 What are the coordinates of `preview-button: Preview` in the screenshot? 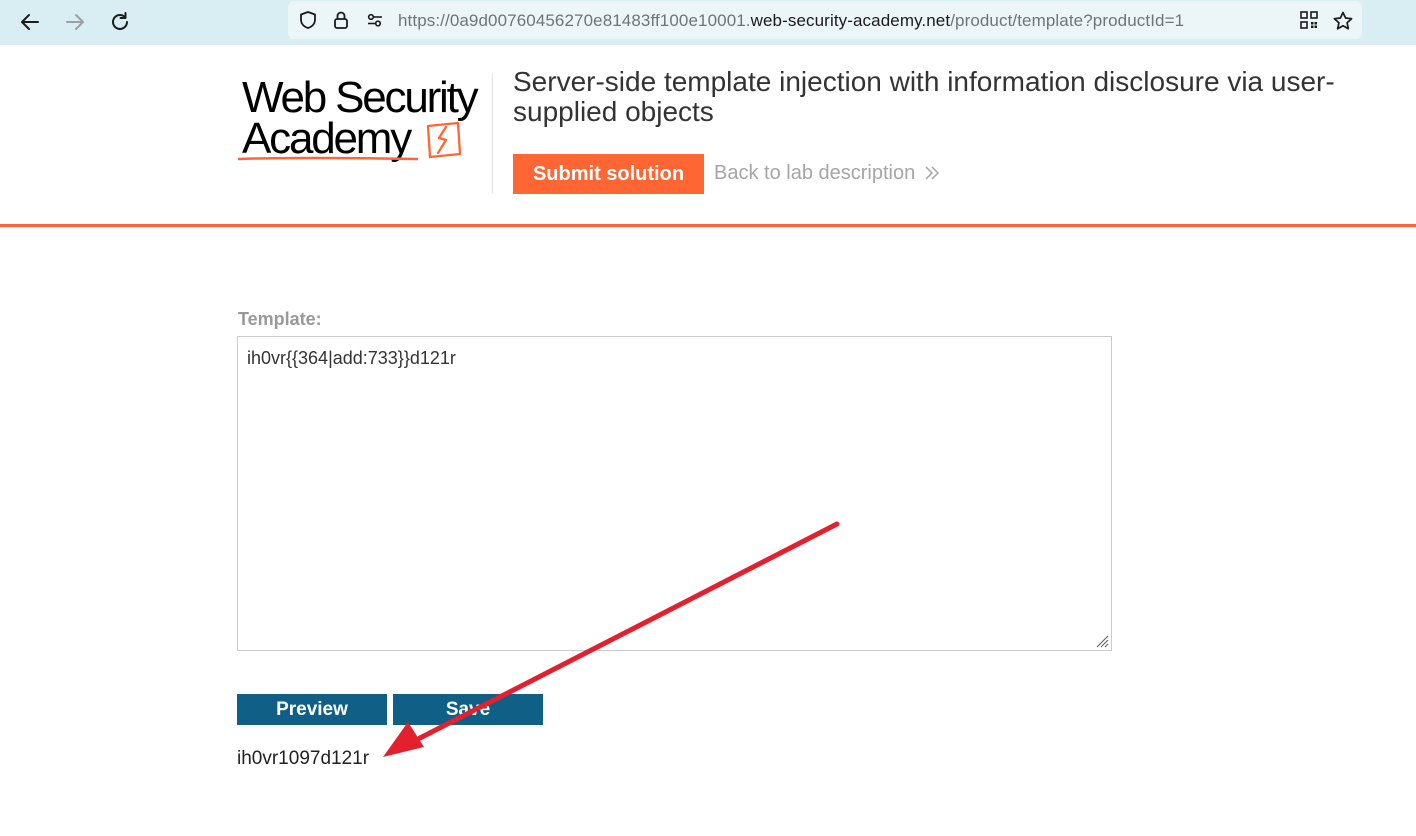 It's located at (312, 709).